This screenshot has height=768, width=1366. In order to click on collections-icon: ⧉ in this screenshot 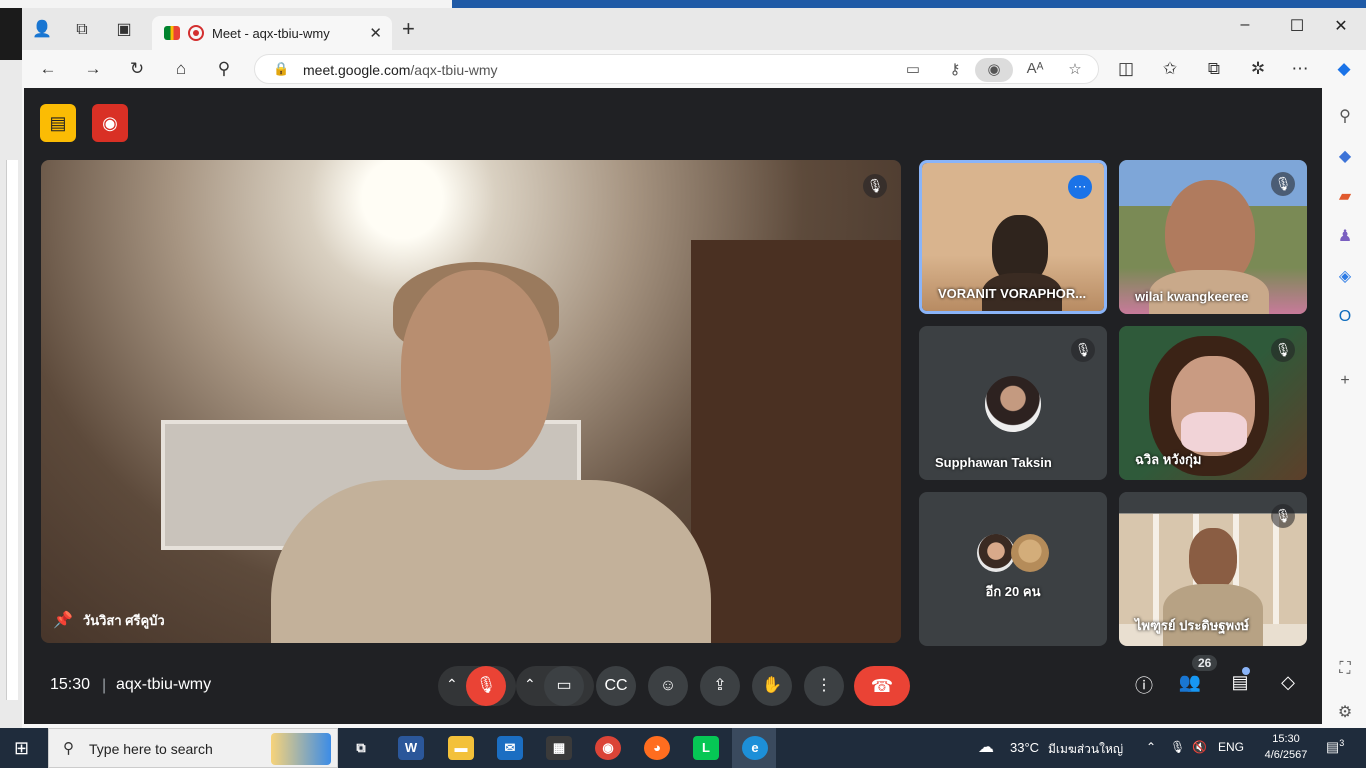, I will do `click(1214, 70)`.